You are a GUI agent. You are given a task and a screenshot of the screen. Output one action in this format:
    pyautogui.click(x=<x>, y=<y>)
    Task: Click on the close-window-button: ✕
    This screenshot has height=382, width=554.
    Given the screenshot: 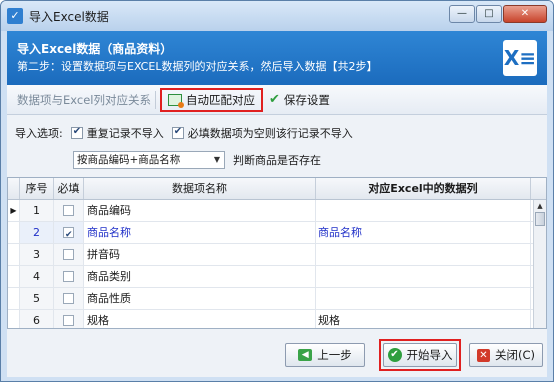 What is the action you would take?
    pyautogui.click(x=525, y=14)
    